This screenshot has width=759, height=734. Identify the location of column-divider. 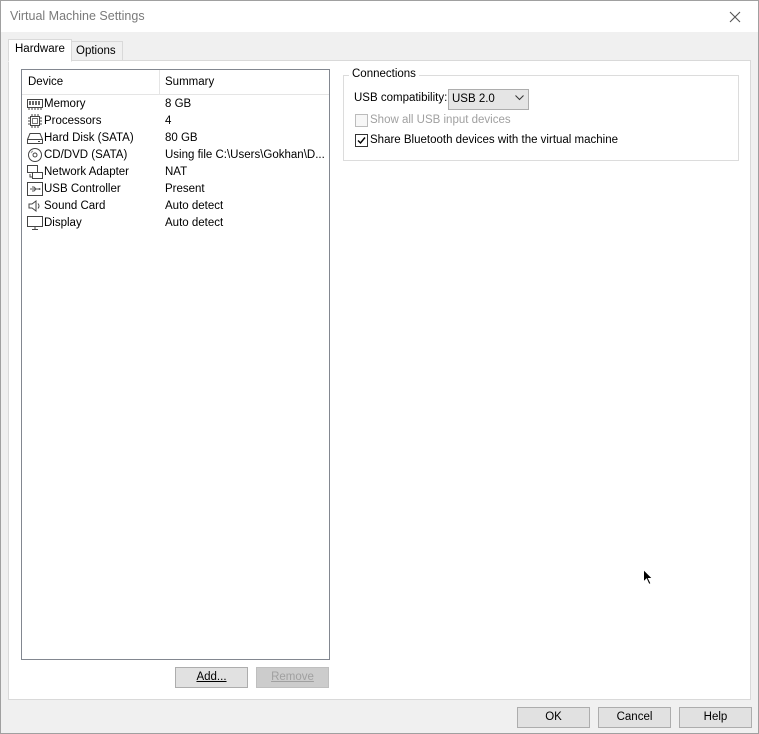
(159, 82).